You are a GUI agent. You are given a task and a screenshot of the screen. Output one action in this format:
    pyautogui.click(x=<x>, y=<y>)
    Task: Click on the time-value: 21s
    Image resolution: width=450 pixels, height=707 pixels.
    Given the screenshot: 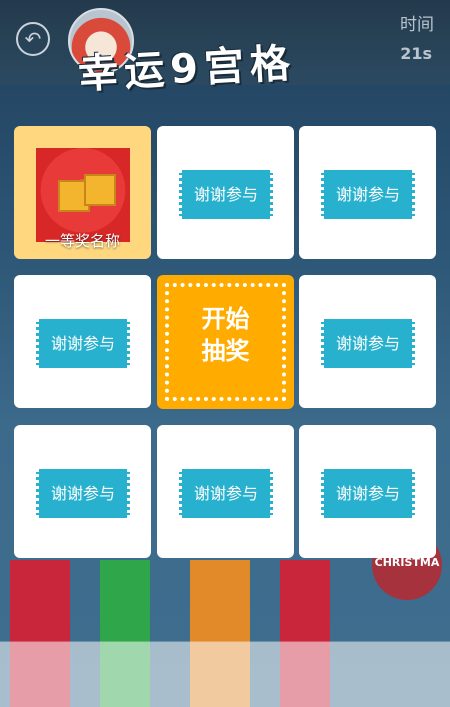 What is the action you would take?
    pyautogui.click(x=416, y=53)
    